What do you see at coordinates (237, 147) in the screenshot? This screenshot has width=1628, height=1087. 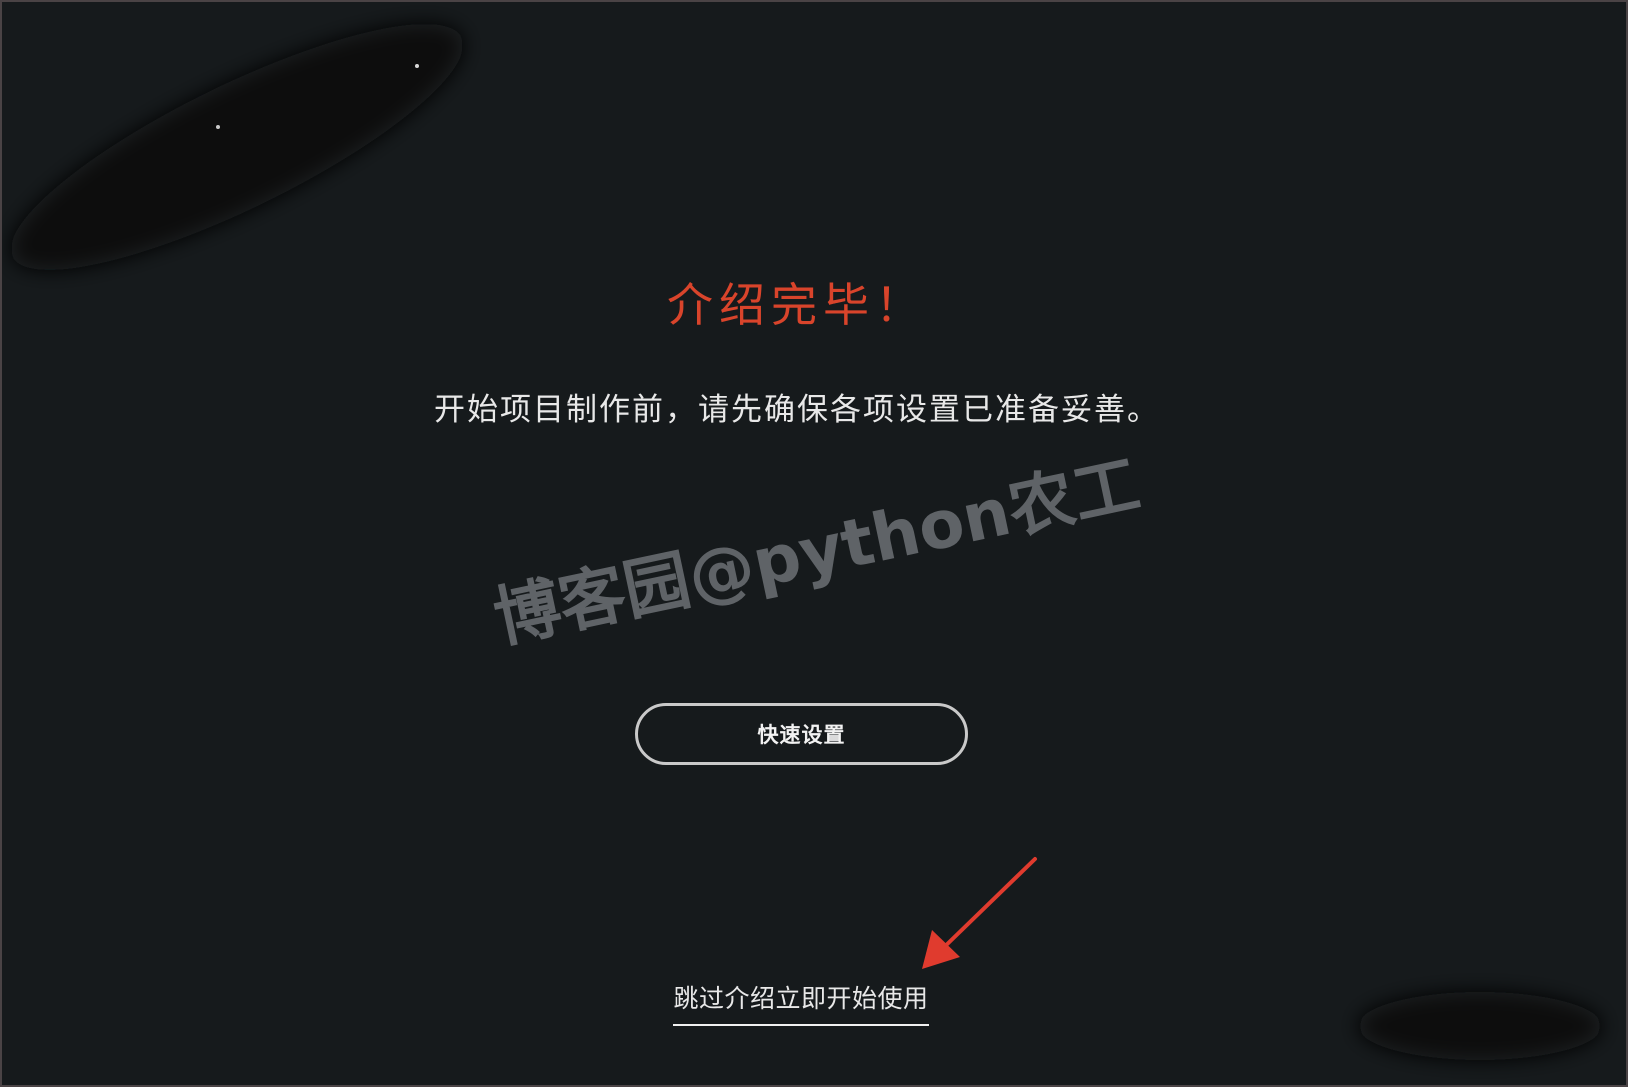 I see `redaction-mark-top-left` at bounding box center [237, 147].